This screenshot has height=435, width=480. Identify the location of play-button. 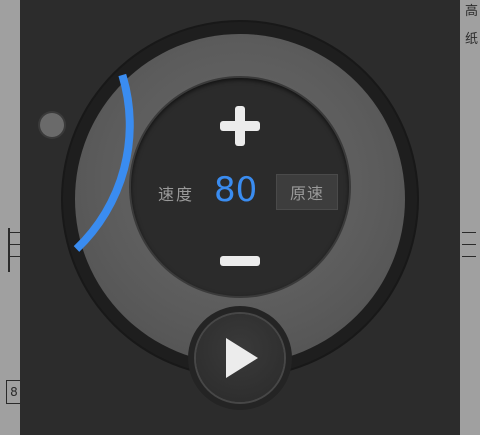
(240, 358).